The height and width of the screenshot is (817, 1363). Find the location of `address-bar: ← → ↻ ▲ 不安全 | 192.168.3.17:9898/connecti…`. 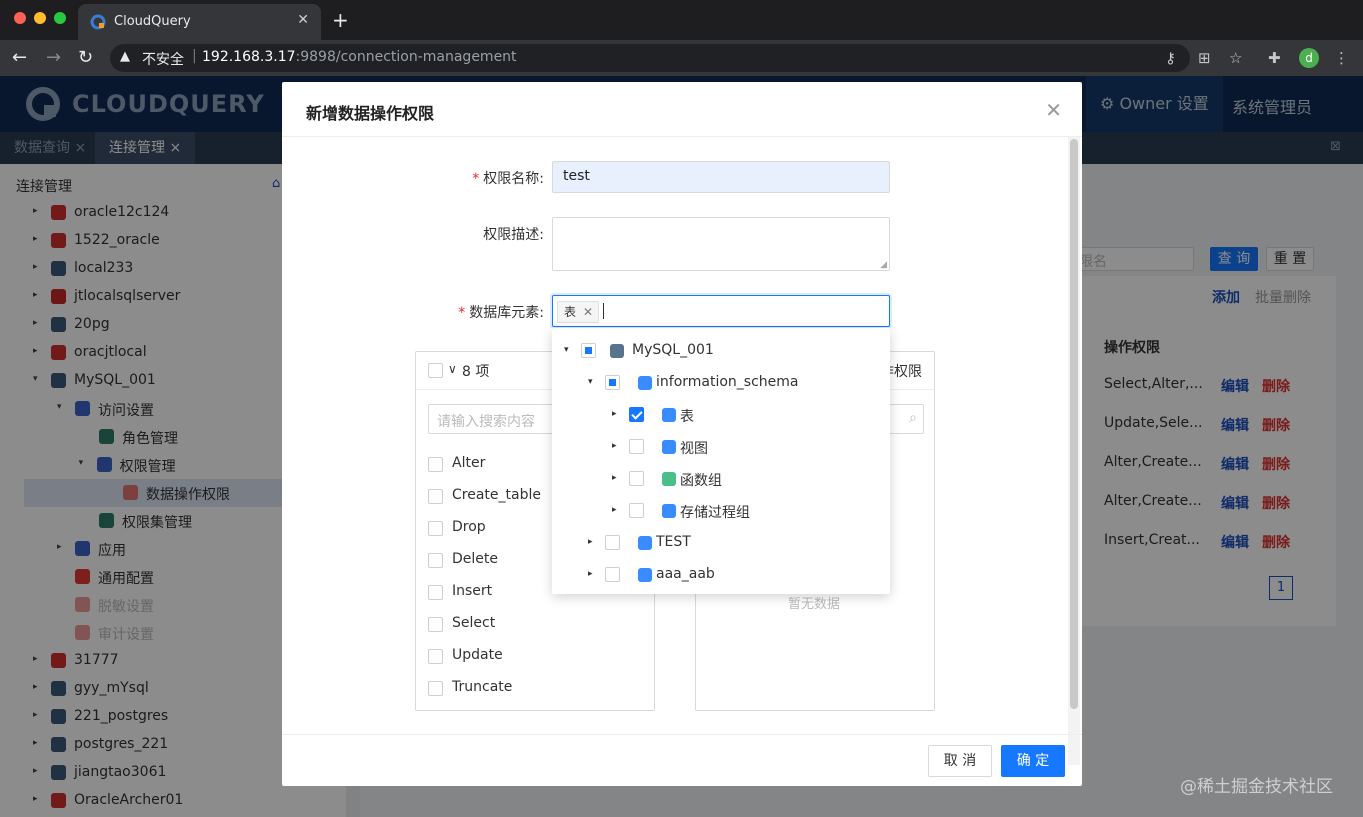

address-bar: ← → ↻ ▲ 不安全 | 192.168.3.17:9898/connecti… is located at coordinates (681, 58).